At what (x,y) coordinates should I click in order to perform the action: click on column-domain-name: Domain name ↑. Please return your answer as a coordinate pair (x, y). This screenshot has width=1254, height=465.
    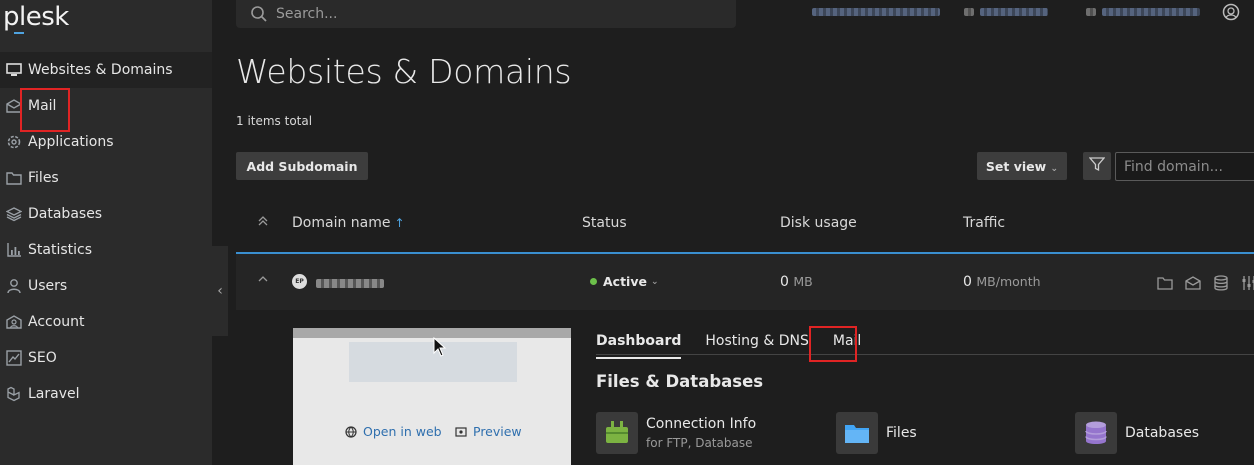
    Looking at the image, I should click on (348, 223).